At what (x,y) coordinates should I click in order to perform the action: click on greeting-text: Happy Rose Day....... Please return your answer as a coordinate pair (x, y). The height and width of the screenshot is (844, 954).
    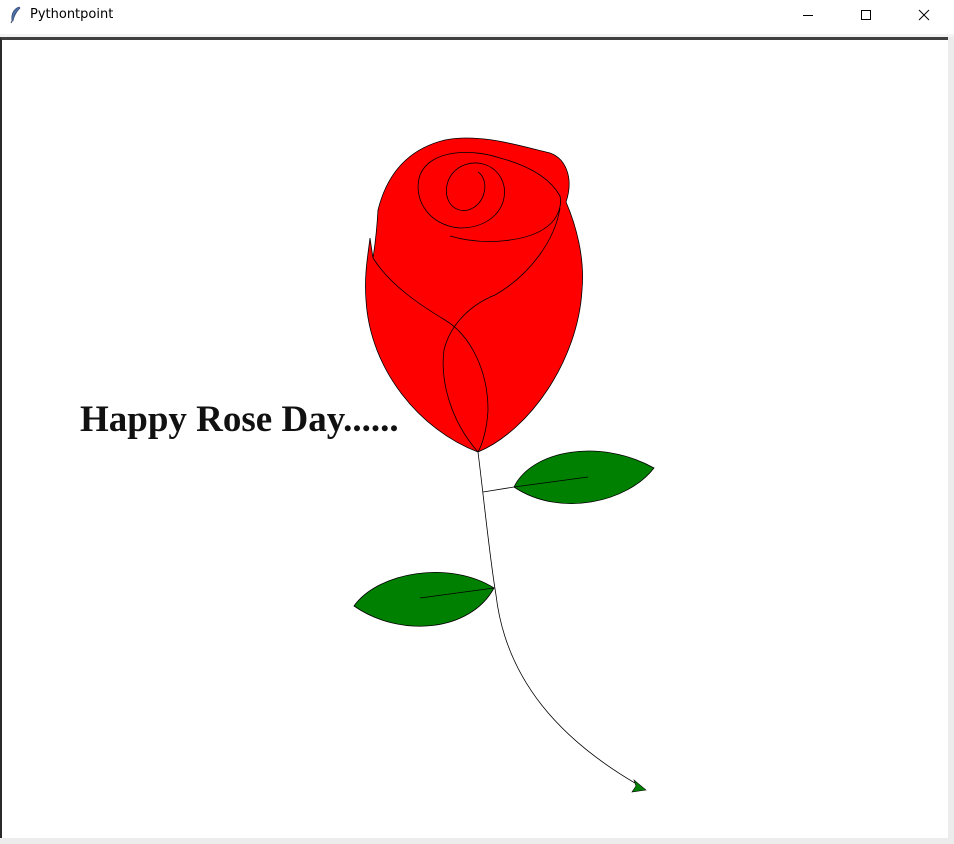
    Looking at the image, I should click on (239, 419).